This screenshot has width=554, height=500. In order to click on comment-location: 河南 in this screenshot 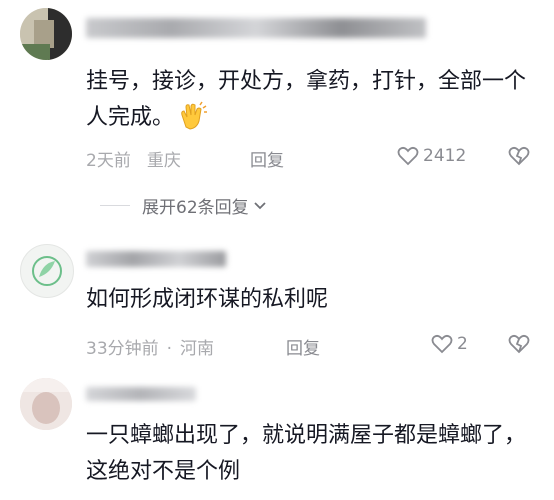, I will do `click(197, 349)`.